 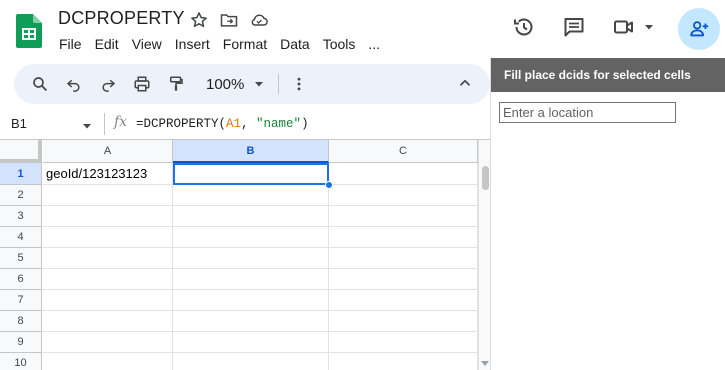 What do you see at coordinates (121, 18) in the screenshot?
I see `document-title: DCPROPERTY` at bounding box center [121, 18].